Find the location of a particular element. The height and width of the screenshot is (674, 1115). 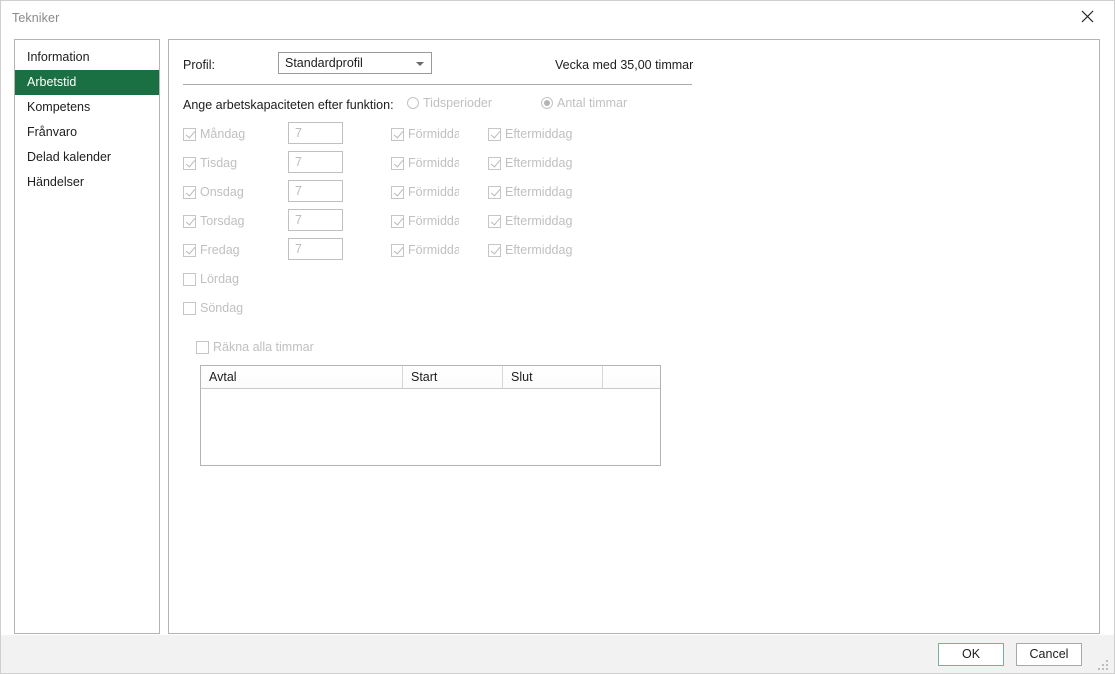

profile-dropdown-value: Standardprofil is located at coordinates (324, 63).